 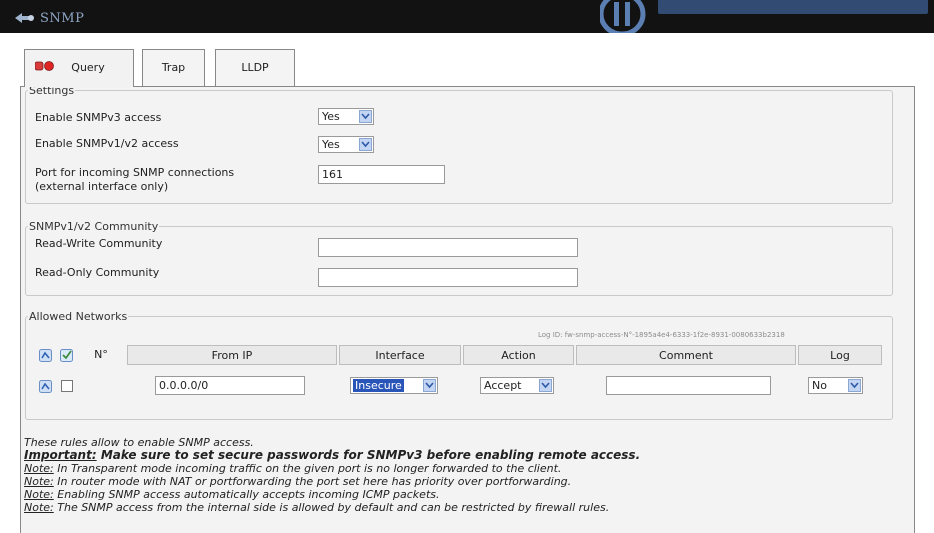 What do you see at coordinates (97, 272) in the screenshot?
I see `ro-community-label: Read-Only Community` at bounding box center [97, 272].